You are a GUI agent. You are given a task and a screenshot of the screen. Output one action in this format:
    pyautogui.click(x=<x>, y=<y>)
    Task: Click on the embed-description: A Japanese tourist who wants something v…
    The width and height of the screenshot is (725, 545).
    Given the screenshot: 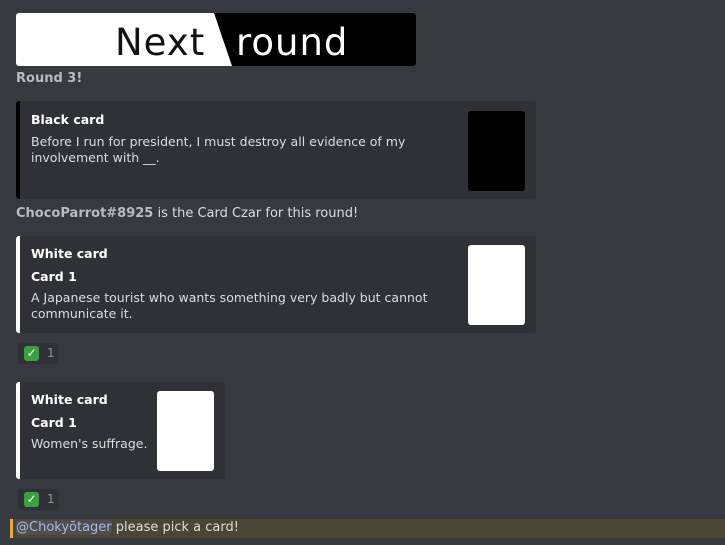 What is the action you would take?
    pyautogui.click(x=229, y=305)
    